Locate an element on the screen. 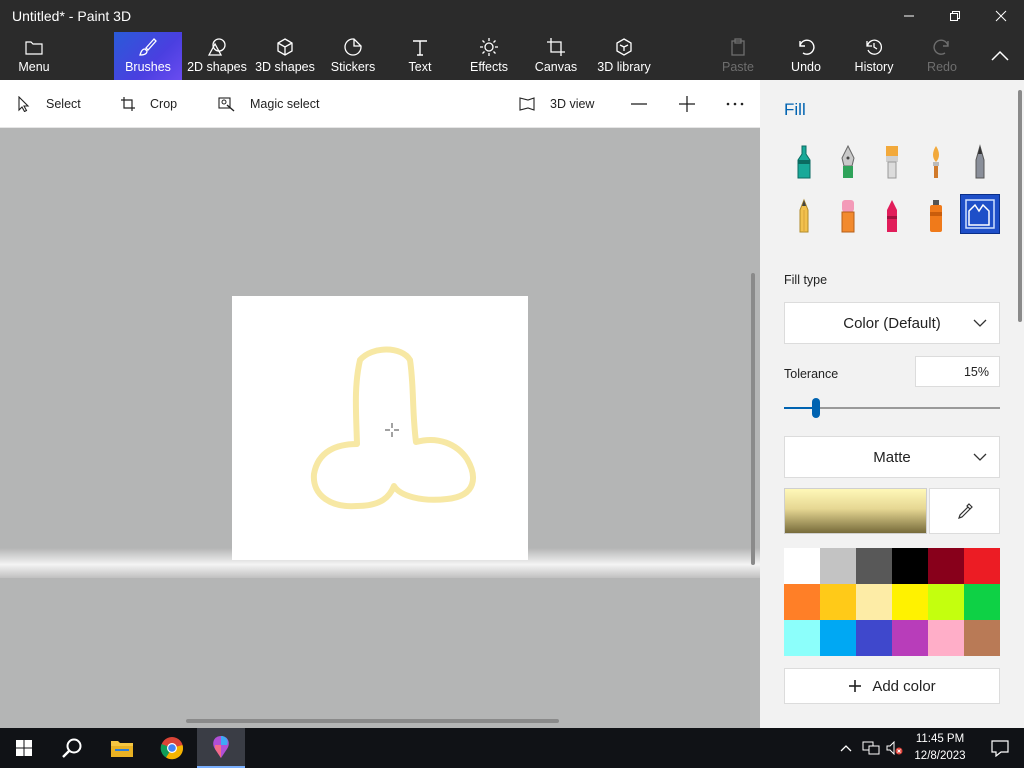  color-palette is located at coordinates (892, 602).